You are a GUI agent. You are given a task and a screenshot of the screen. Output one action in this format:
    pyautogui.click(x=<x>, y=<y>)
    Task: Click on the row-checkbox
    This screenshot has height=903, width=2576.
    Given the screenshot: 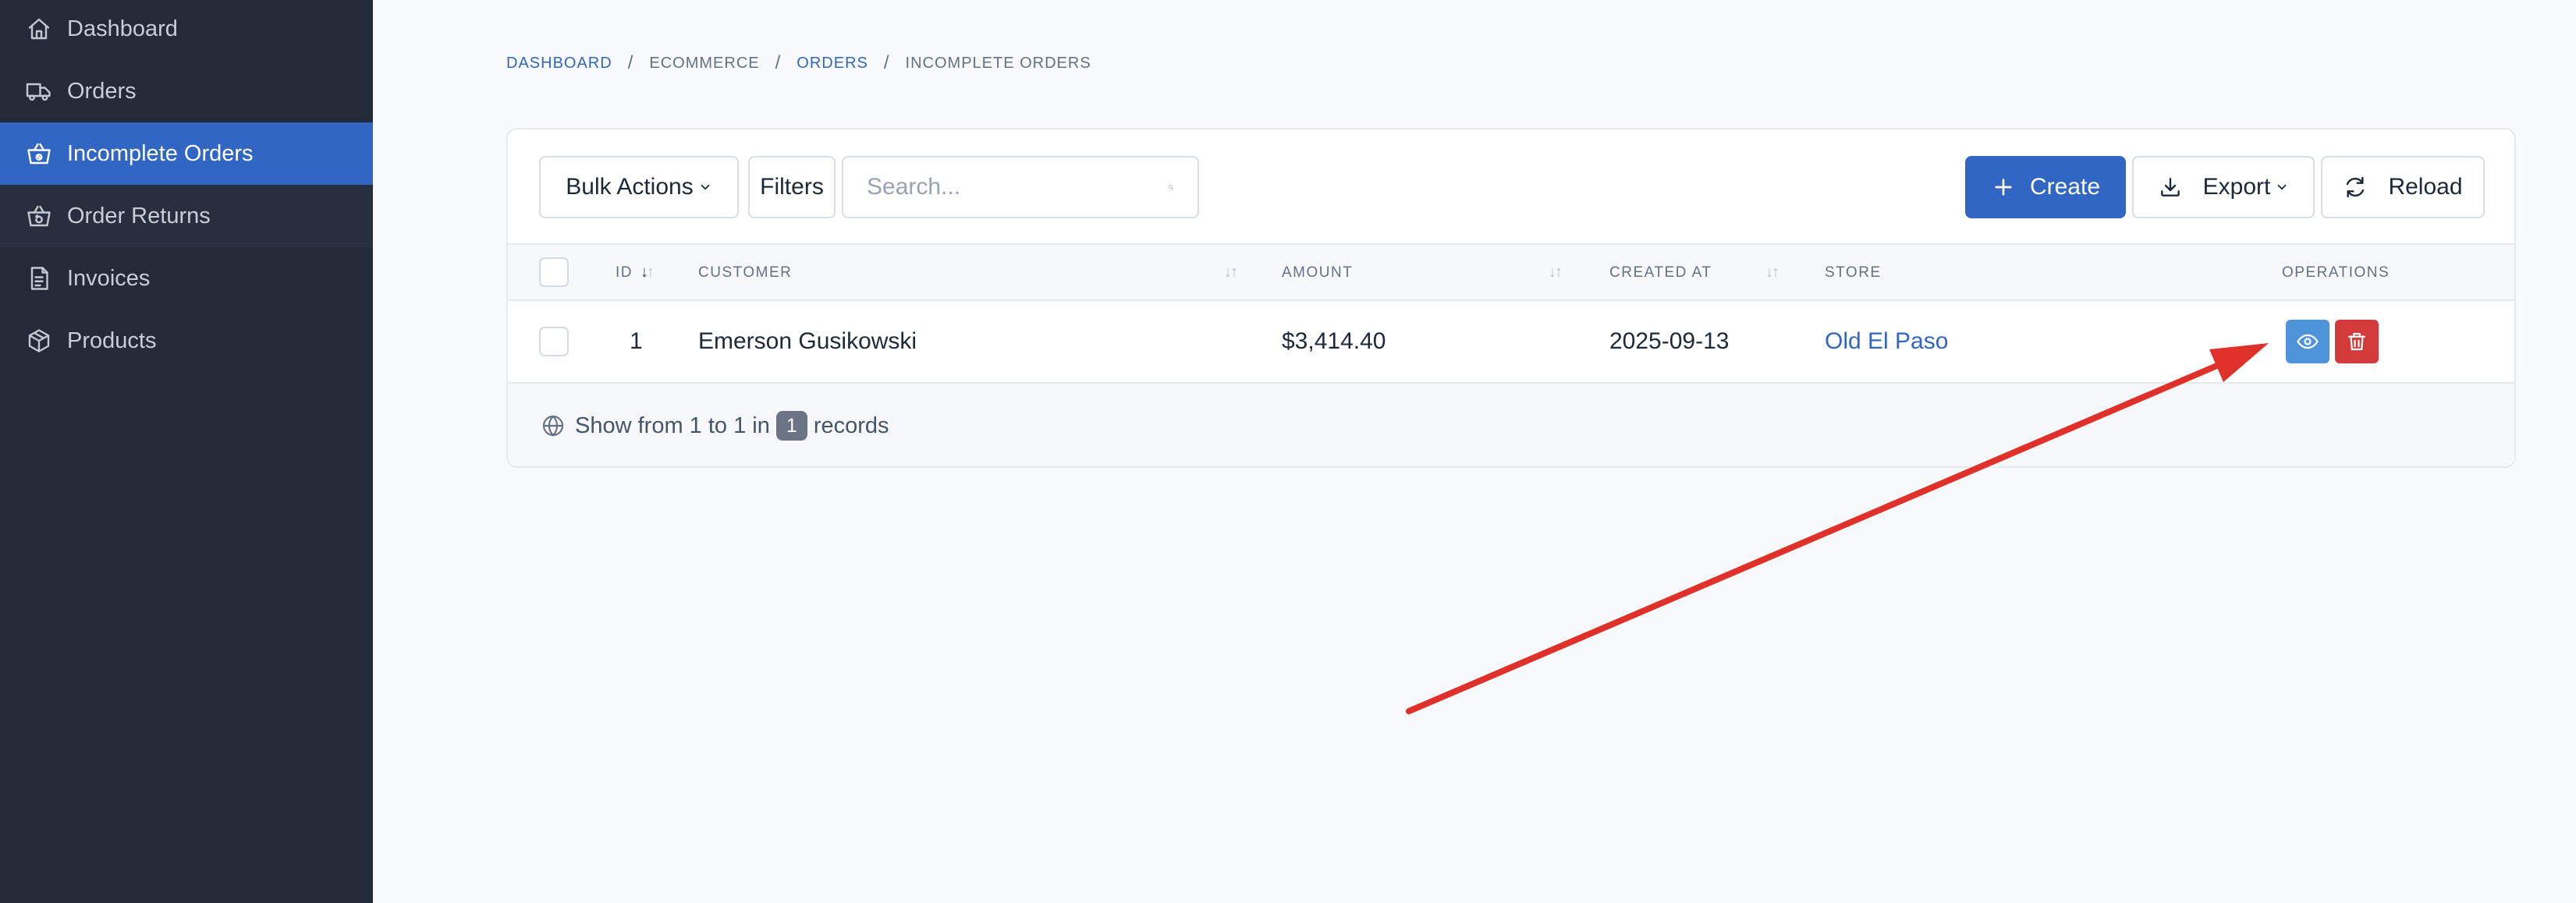 What is the action you would take?
    pyautogui.click(x=554, y=341)
    